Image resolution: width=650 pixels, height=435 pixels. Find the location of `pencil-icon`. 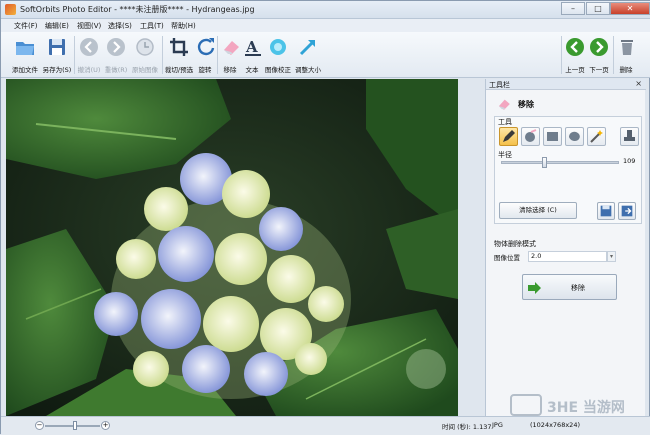

pencil-icon is located at coordinates (509, 136).